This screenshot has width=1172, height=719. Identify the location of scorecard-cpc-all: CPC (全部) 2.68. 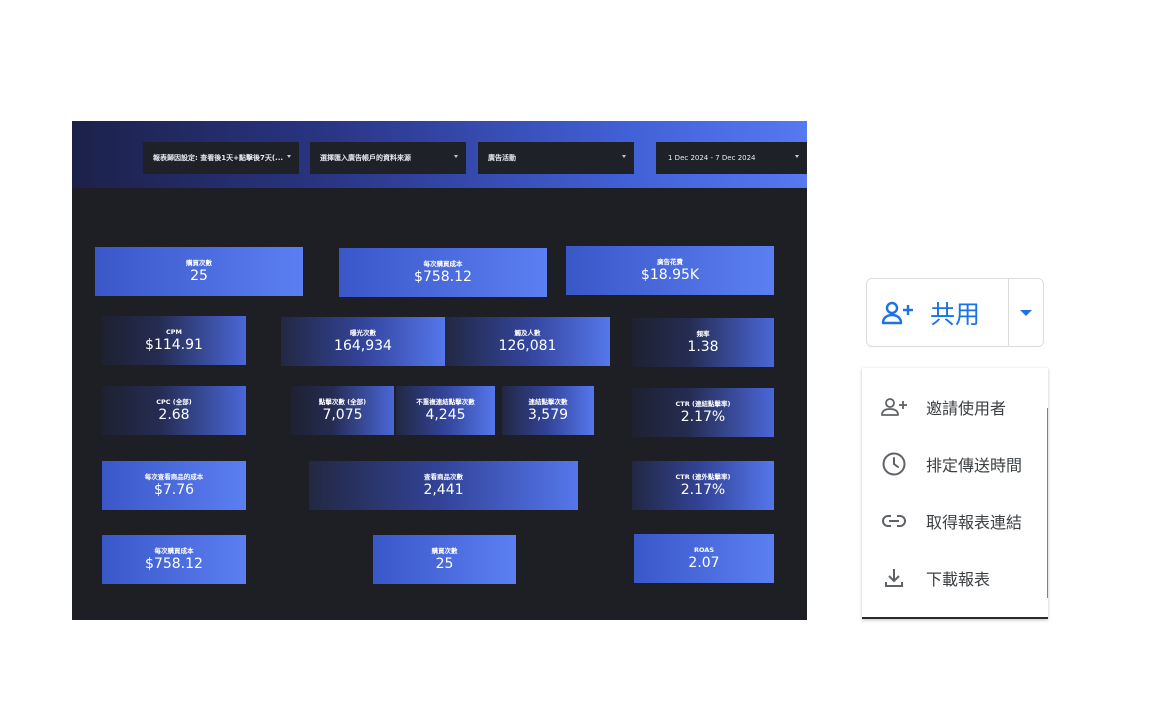
(174, 410).